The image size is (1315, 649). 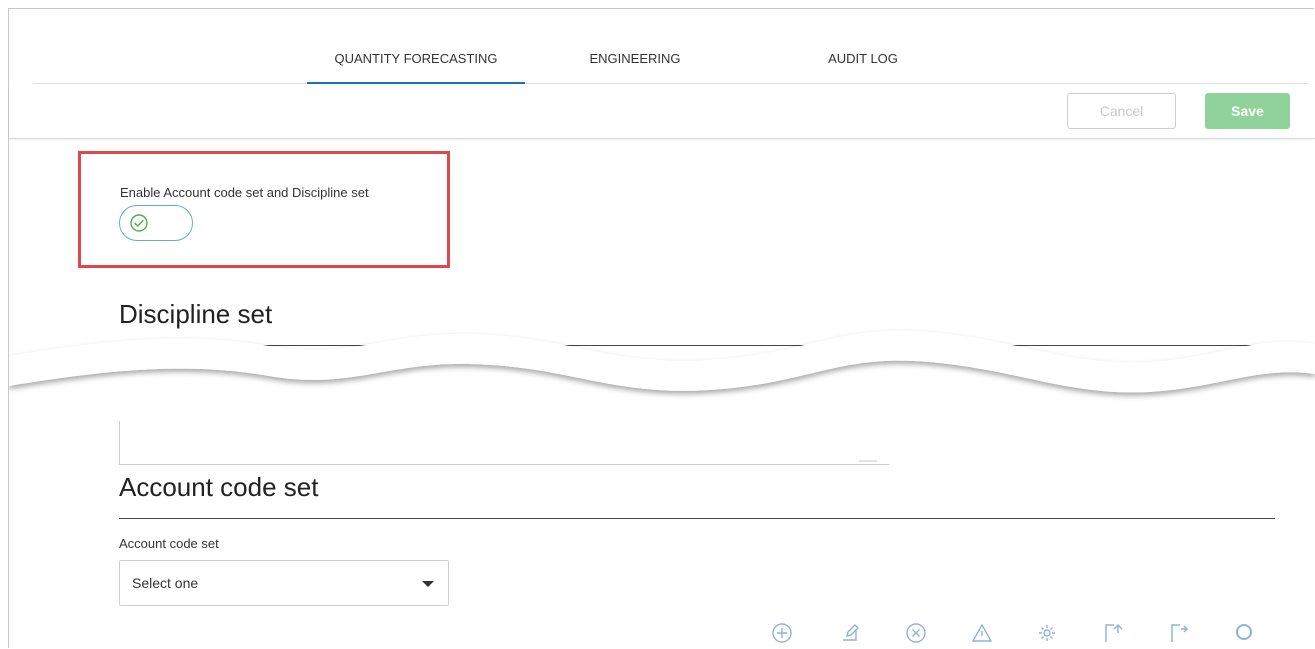 What do you see at coordinates (982, 633) in the screenshot?
I see `warning-icon` at bounding box center [982, 633].